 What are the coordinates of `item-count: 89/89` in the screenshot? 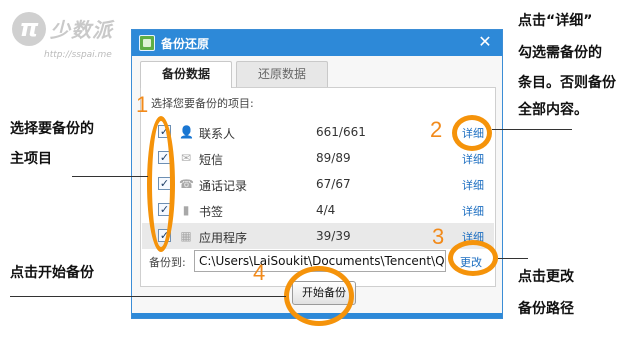 It's located at (333, 158).